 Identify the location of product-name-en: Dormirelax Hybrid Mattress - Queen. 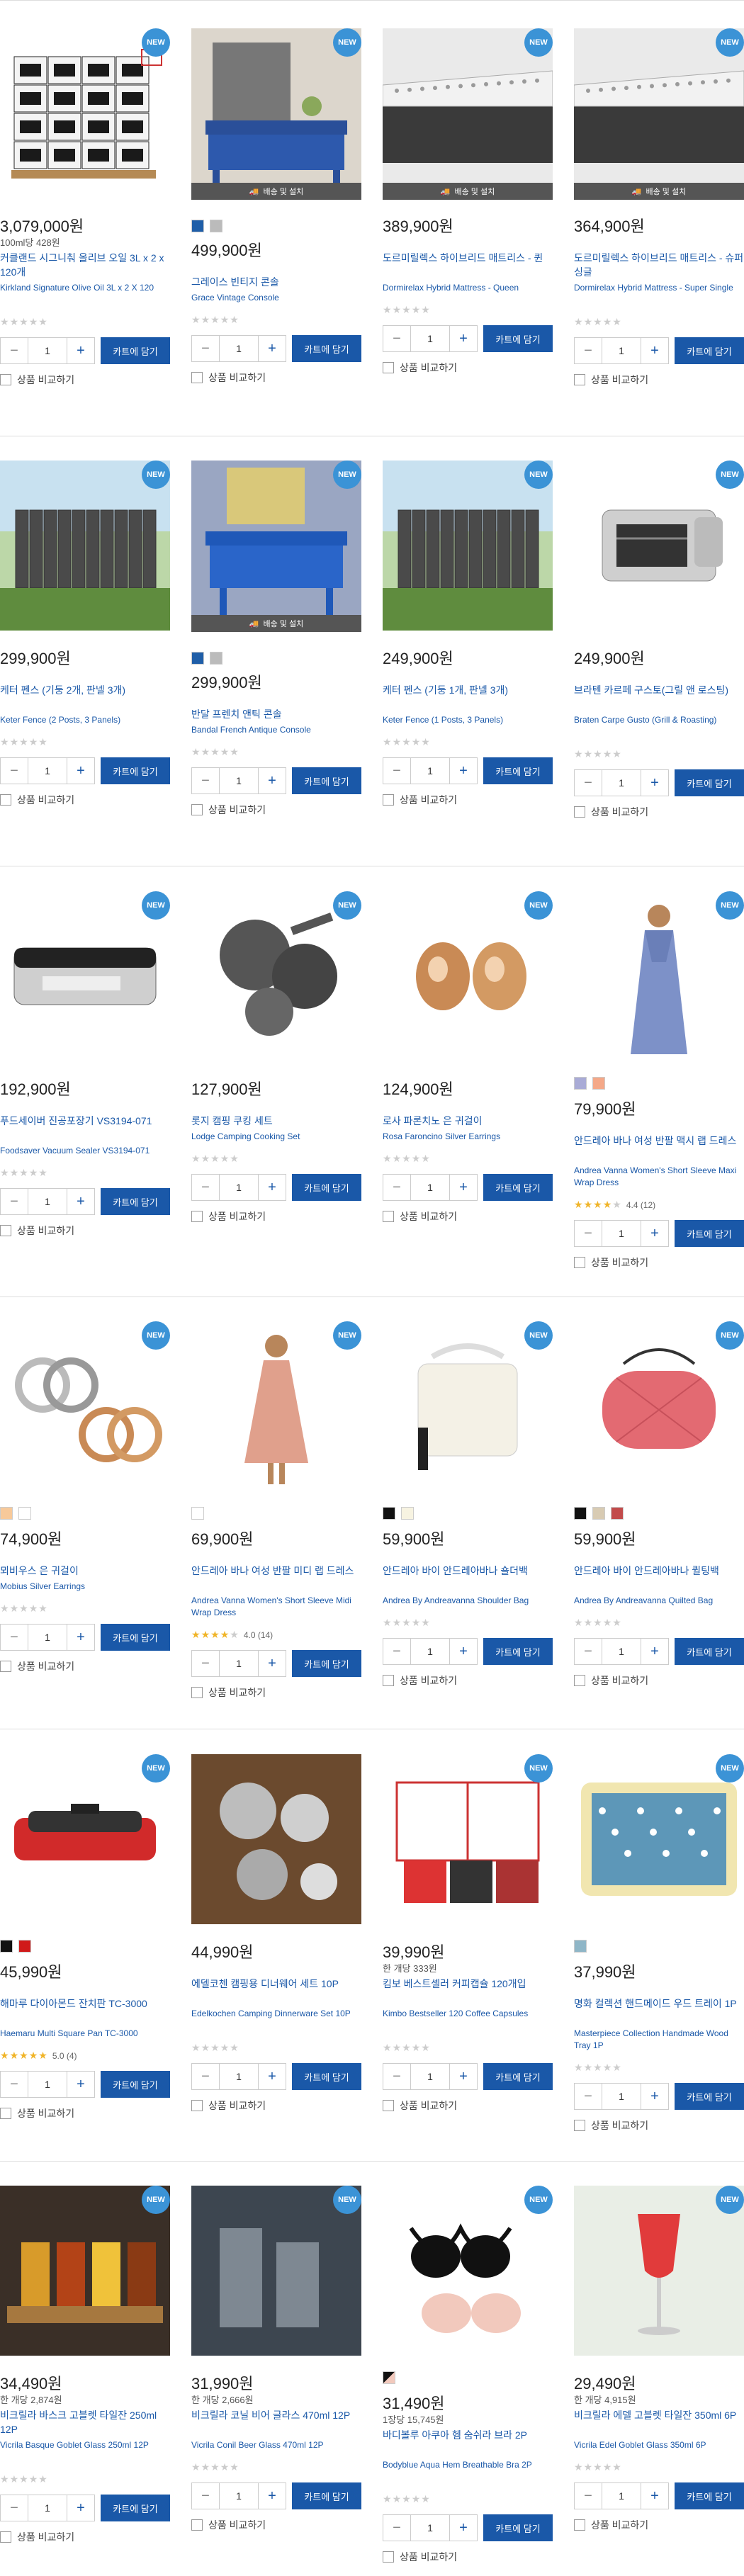
(468, 288).